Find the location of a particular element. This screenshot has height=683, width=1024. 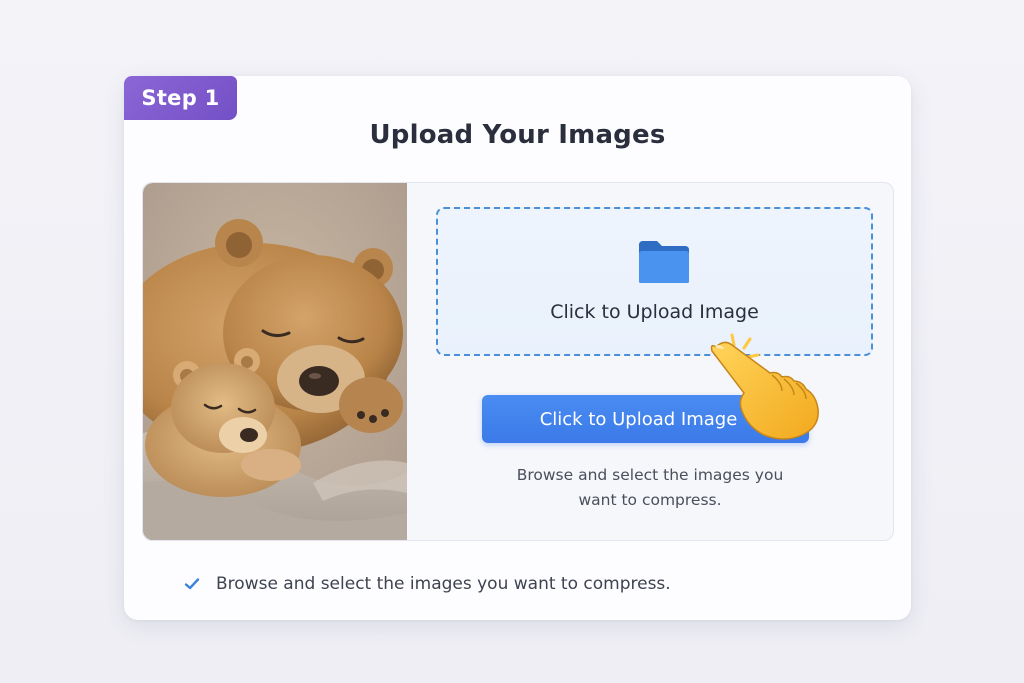

pointing-hand-icon is located at coordinates (764, 386).